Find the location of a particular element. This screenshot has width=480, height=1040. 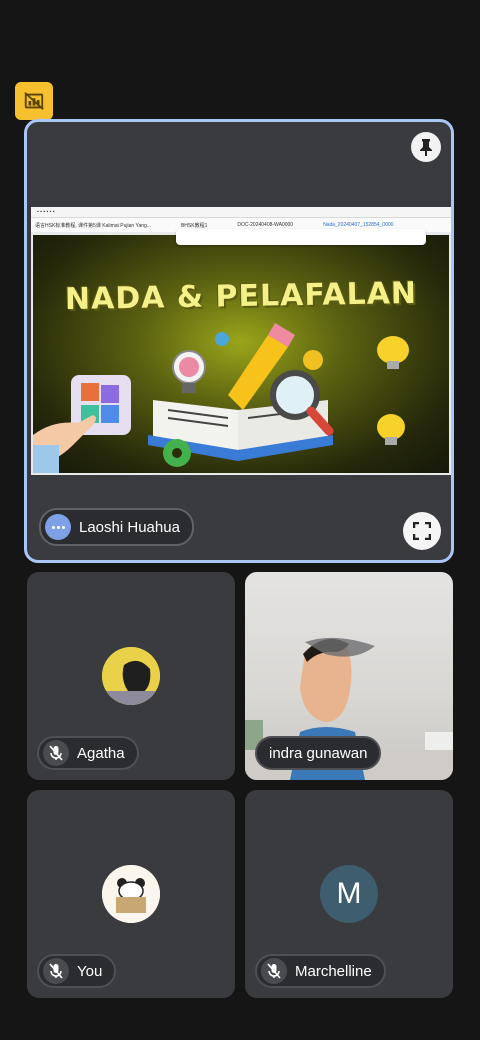

participant-name: indra gunawan is located at coordinates (318, 753).